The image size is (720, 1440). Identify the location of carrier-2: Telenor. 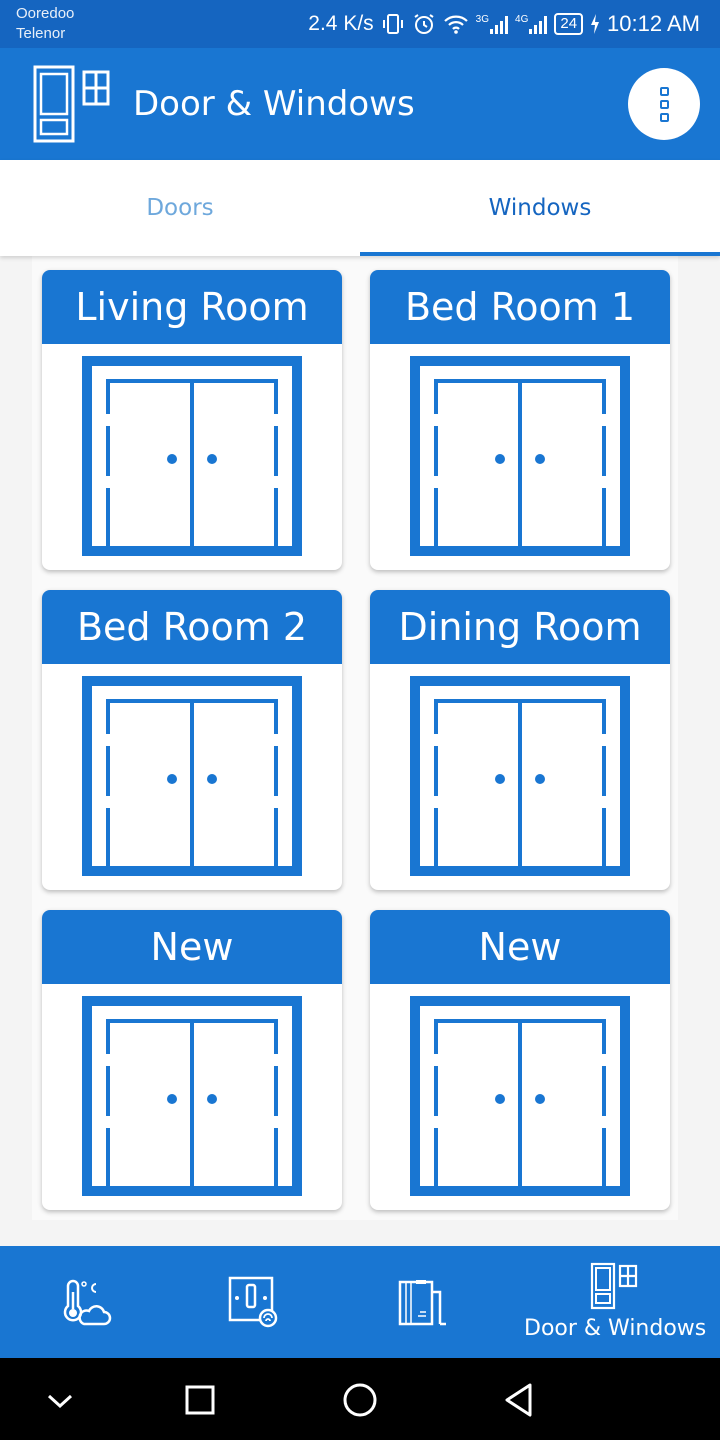
(41, 33).